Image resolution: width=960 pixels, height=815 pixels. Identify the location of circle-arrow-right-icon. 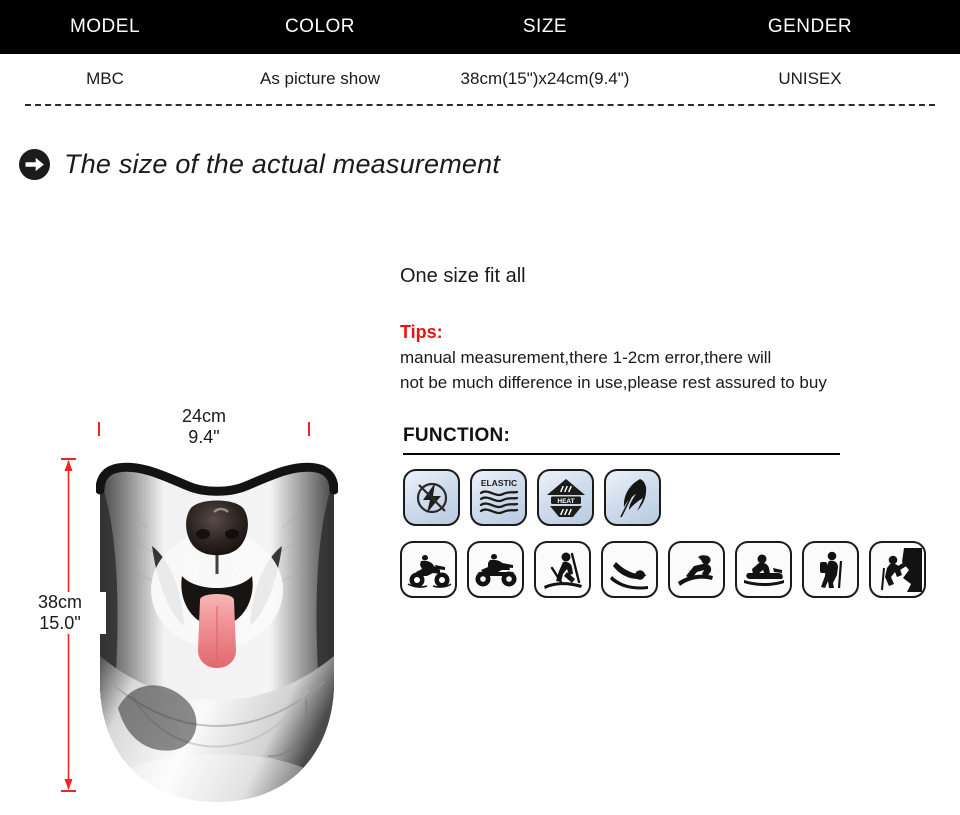
(34, 164).